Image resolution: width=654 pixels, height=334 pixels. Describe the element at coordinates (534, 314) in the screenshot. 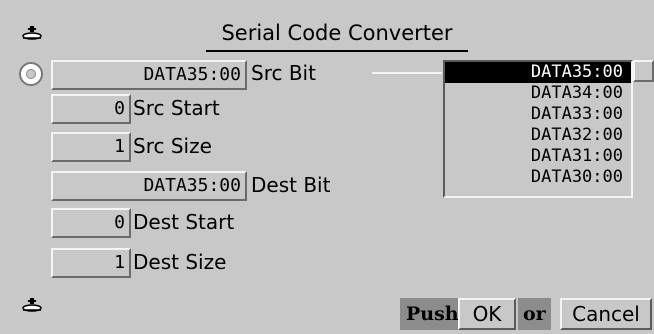

I see `or-label: or` at that location.